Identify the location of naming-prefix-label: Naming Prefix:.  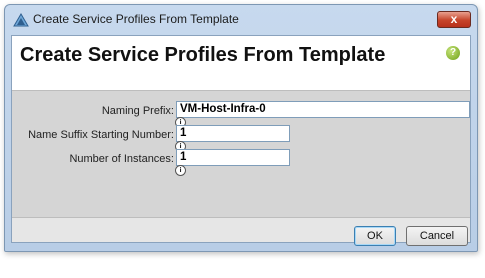
(137, 111).